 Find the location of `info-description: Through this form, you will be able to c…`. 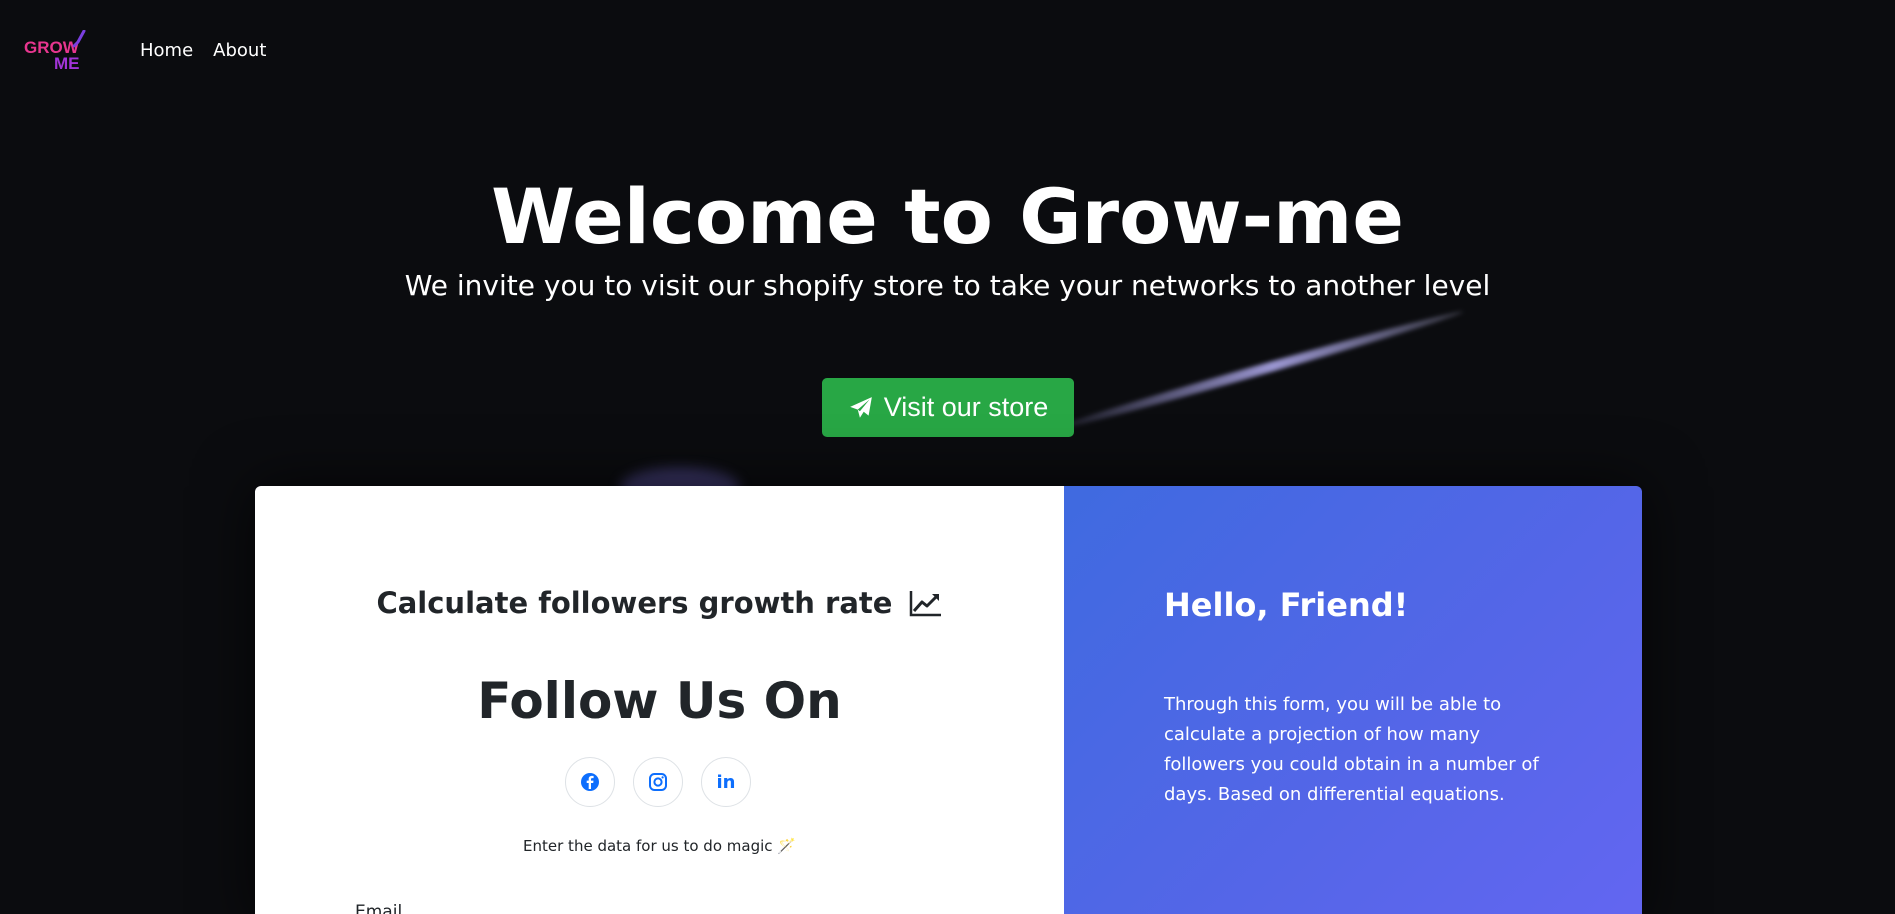

info-description: Through this form, you will be able to c… is located at coordinates (1351, 749).